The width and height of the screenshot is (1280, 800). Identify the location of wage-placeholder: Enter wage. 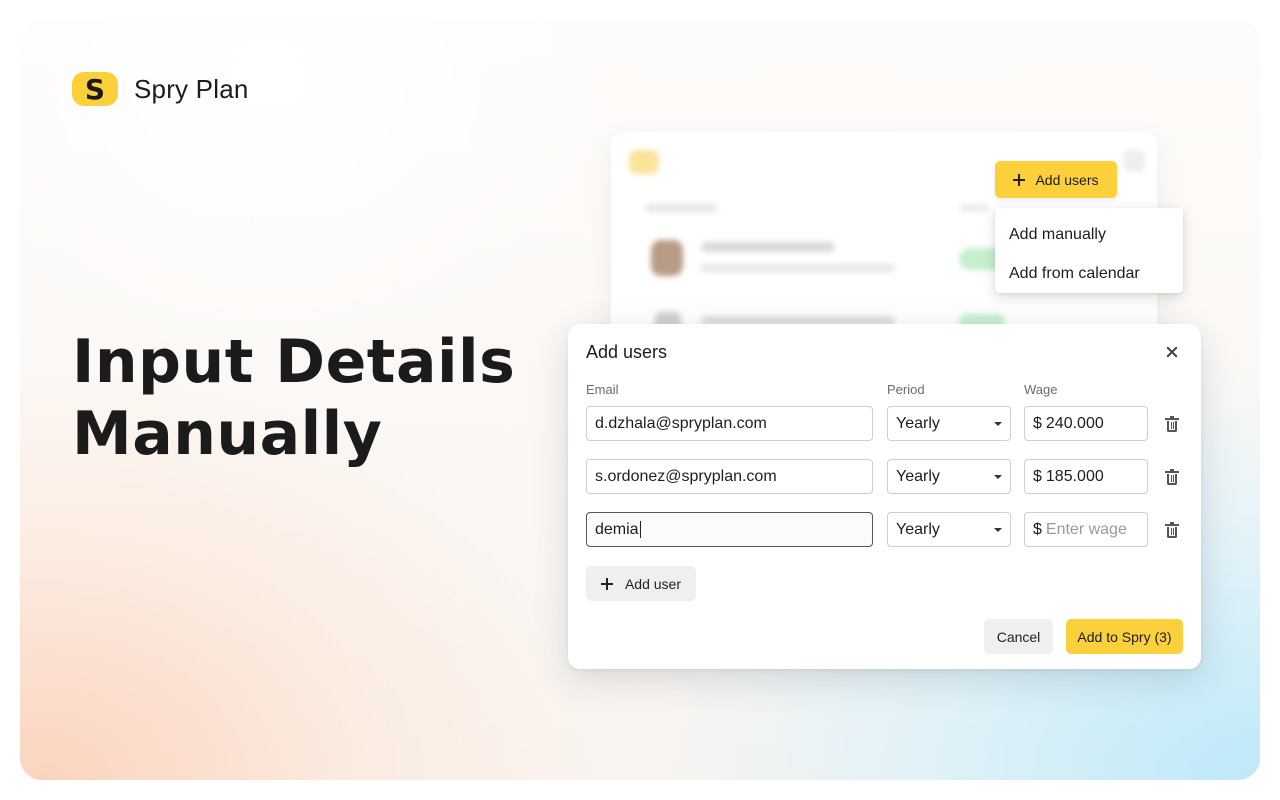
(1086, 529).